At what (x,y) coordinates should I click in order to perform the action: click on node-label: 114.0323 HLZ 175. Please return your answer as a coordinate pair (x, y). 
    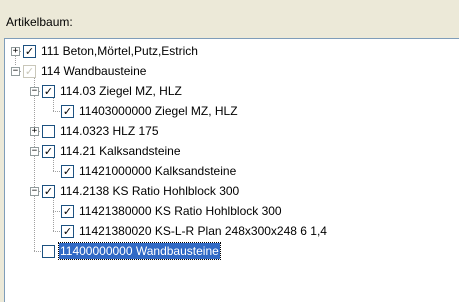
    Looking at the image, I should click on (109, 131).